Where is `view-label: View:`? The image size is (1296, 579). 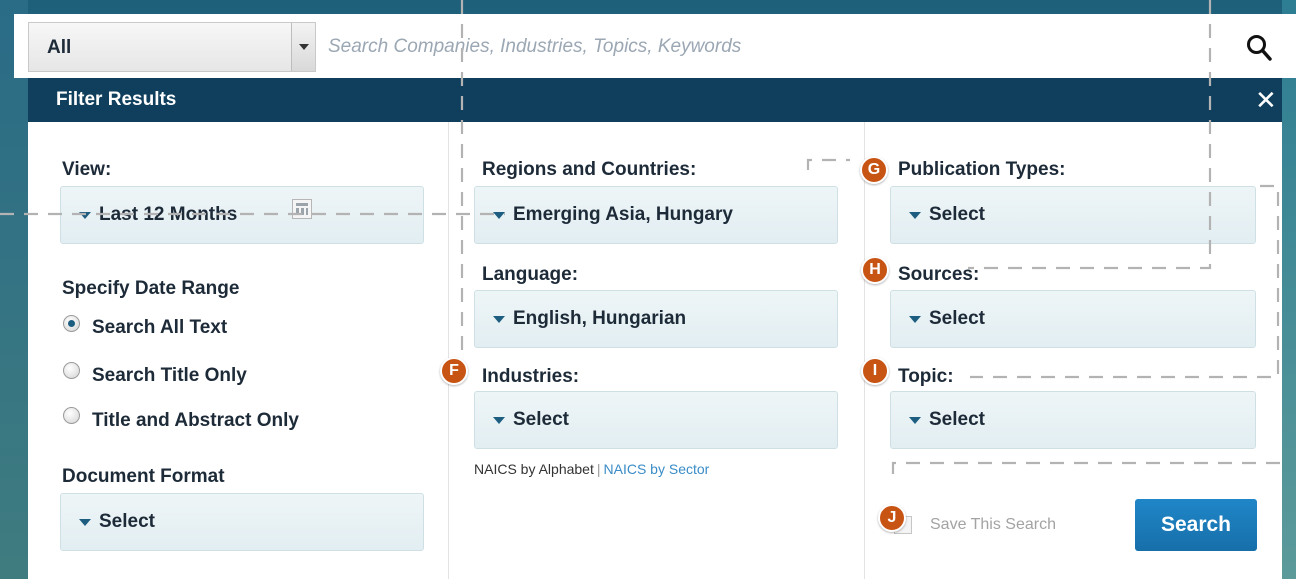
view-label: View: is located at coordinates (87, 169).